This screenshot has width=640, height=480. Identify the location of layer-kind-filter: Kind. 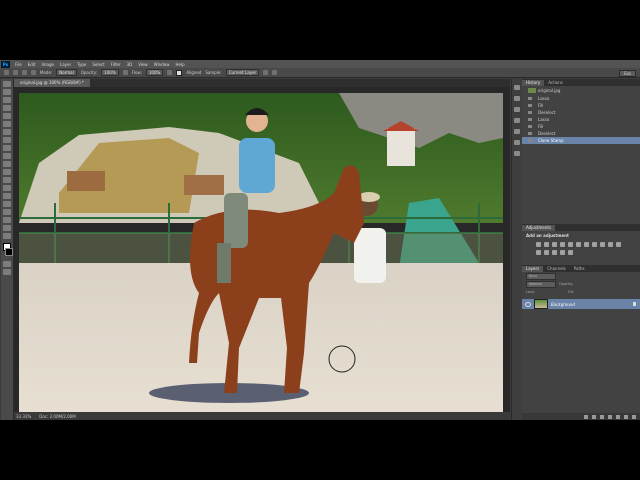
(541, 276).